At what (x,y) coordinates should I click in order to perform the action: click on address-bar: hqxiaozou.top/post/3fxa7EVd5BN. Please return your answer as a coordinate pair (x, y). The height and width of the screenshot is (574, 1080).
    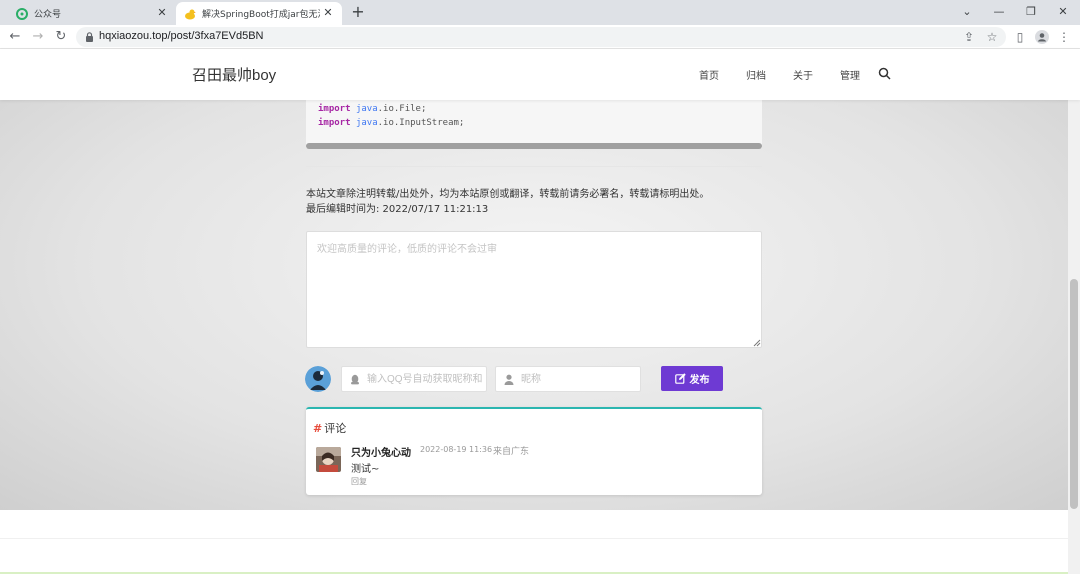
    Looking at the image, I should click on (541, 37).